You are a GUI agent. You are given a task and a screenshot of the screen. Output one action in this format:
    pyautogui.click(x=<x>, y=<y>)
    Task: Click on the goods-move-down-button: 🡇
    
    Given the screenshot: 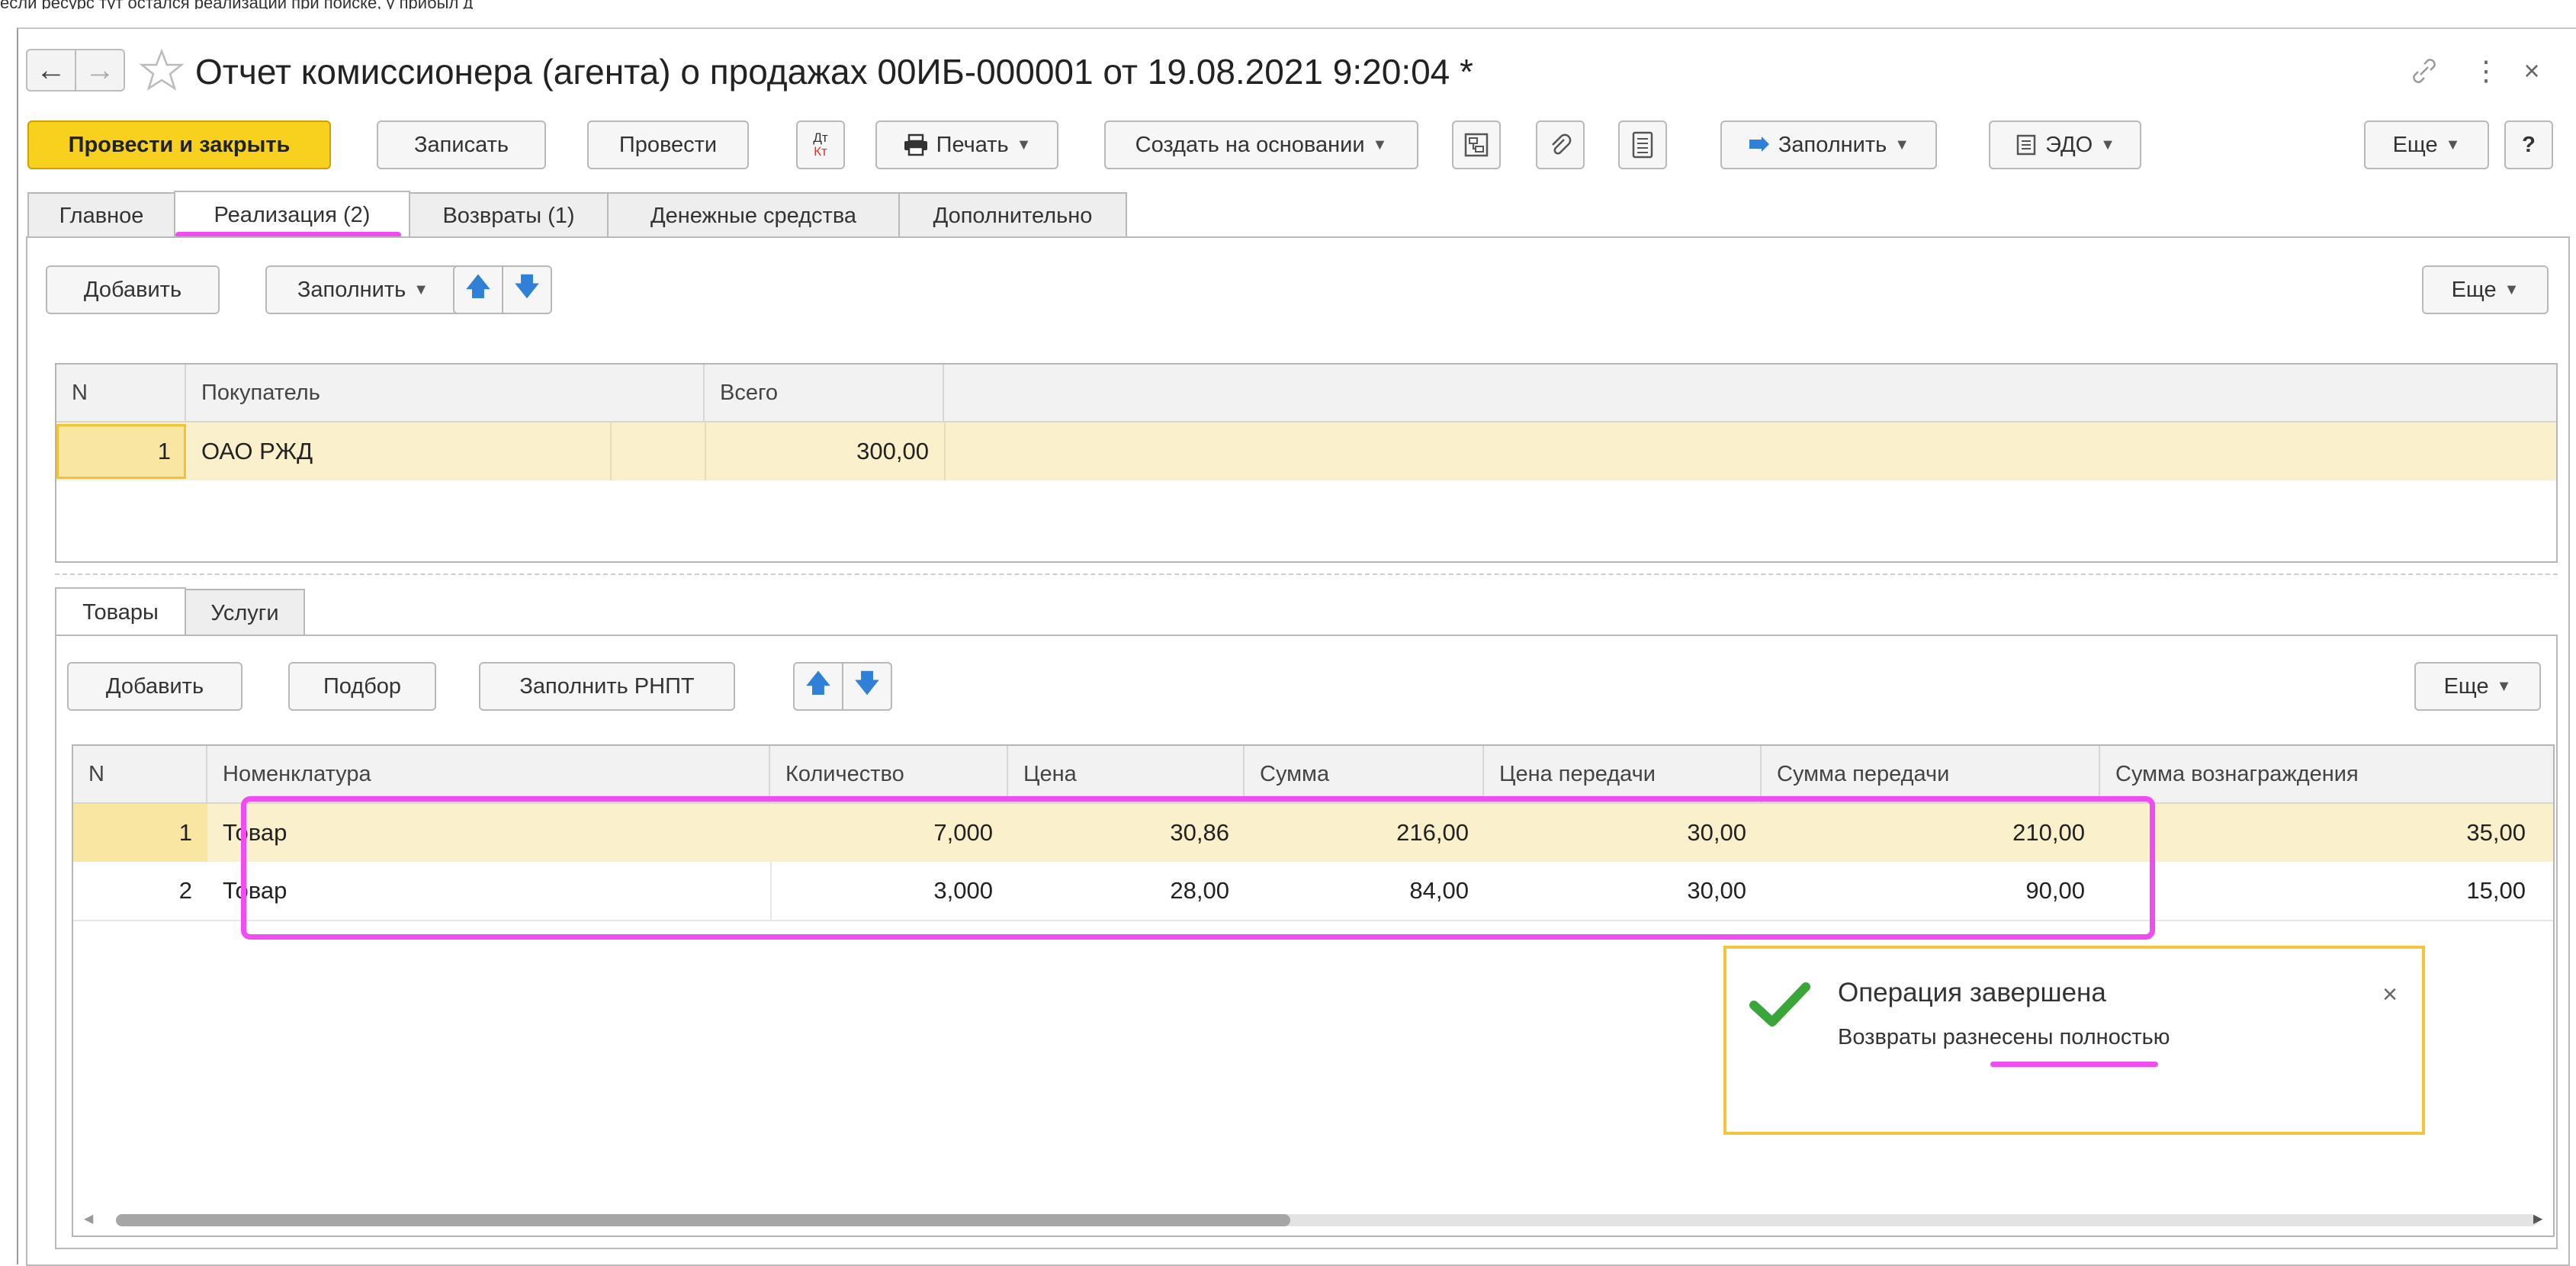 What is the action you would take?
    pyautogui.click(x=867, y=686)
    